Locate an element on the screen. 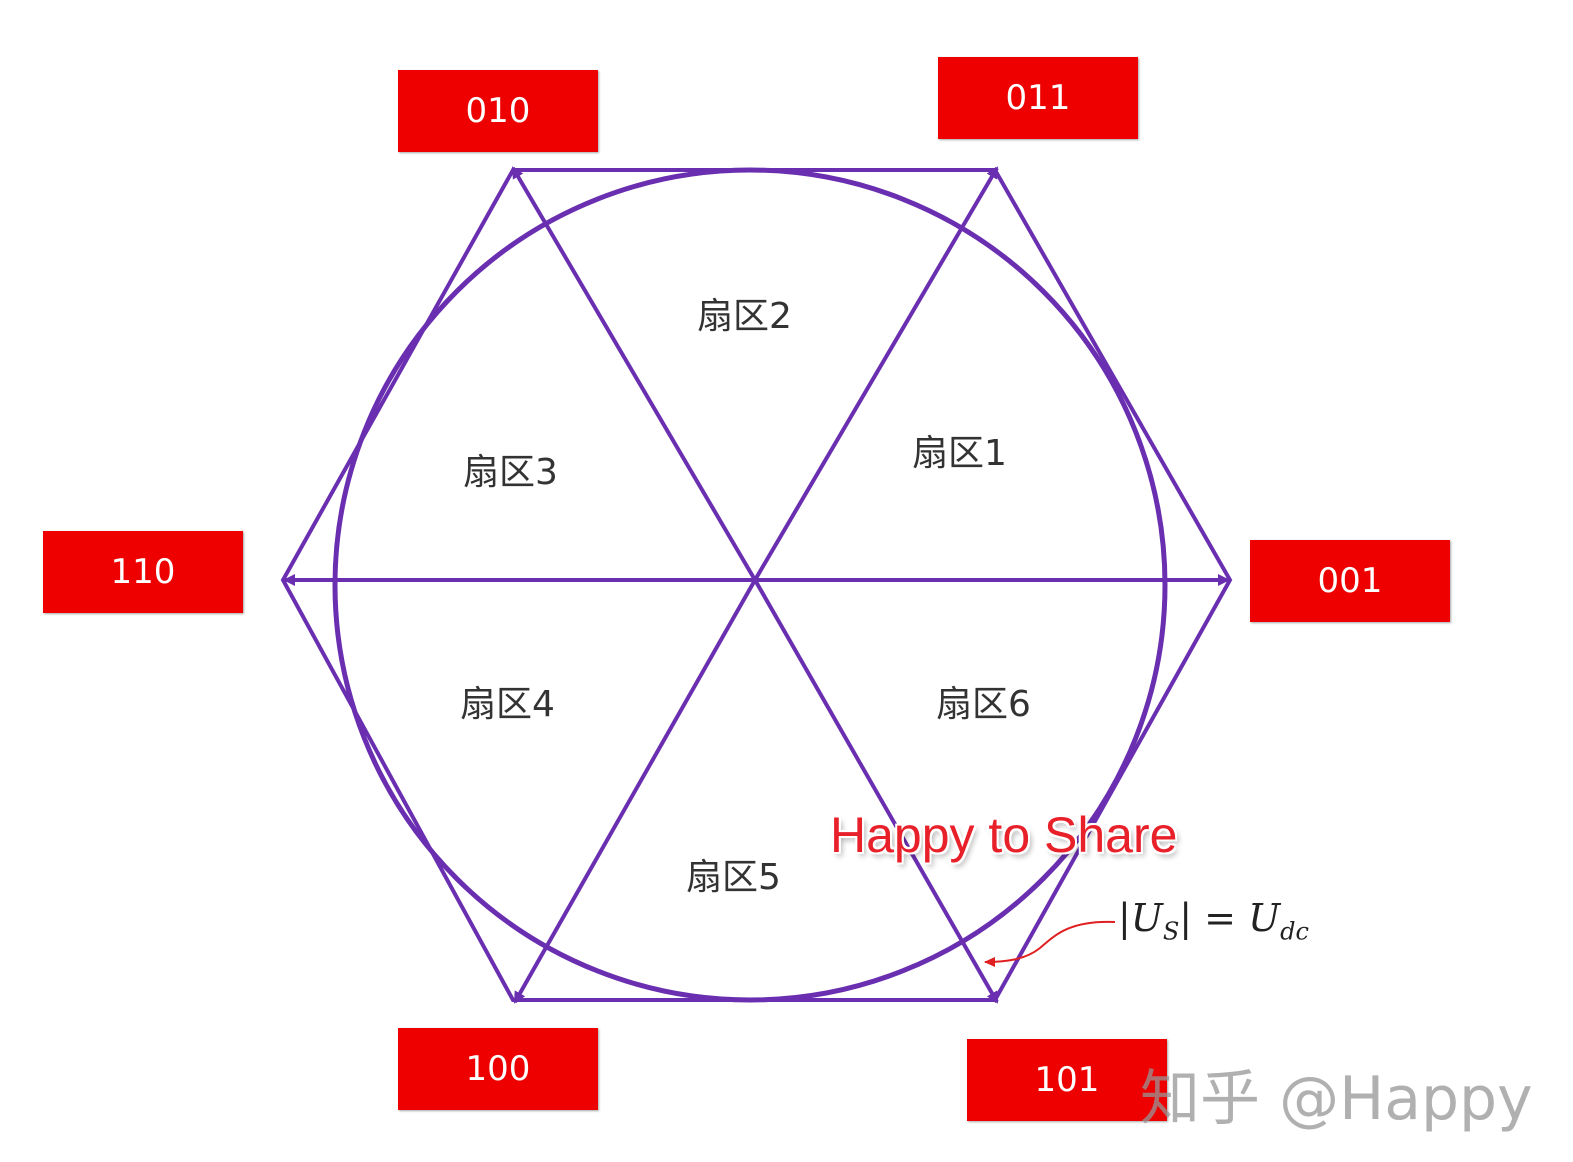  sector-label-4: 扇区4 is located at coordinates (507, 704).